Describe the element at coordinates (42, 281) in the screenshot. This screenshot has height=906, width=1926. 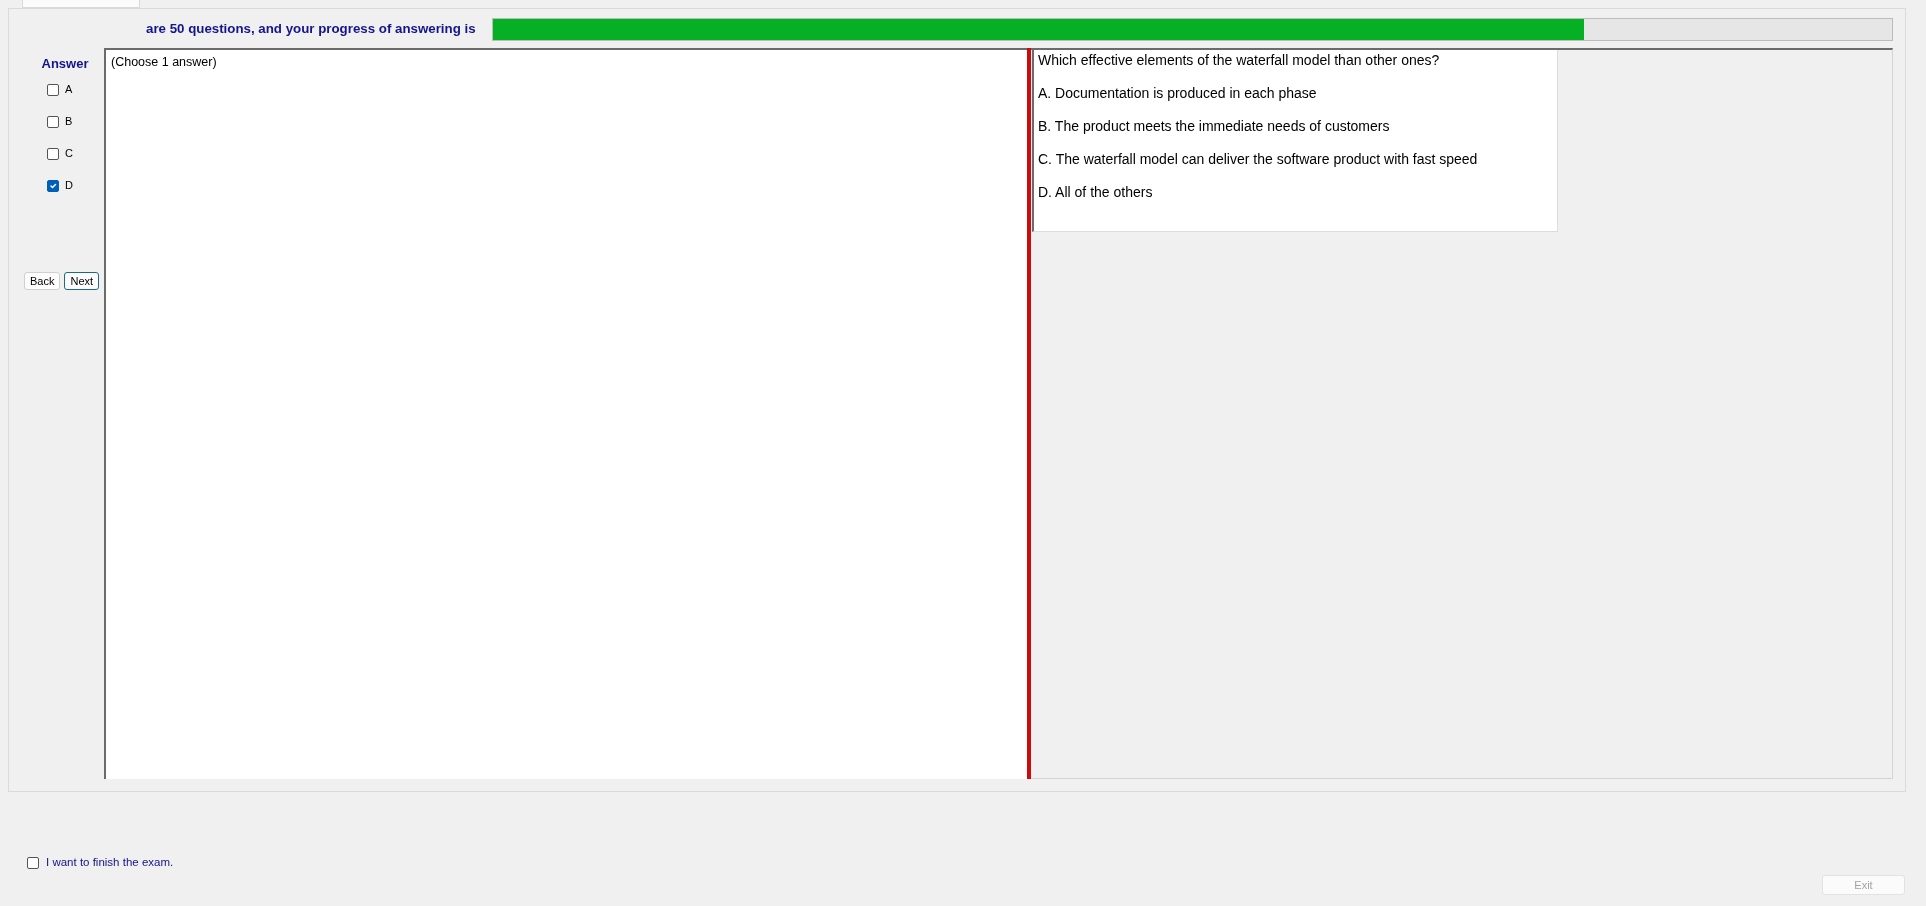
I see `nav-button: Back` at that location.